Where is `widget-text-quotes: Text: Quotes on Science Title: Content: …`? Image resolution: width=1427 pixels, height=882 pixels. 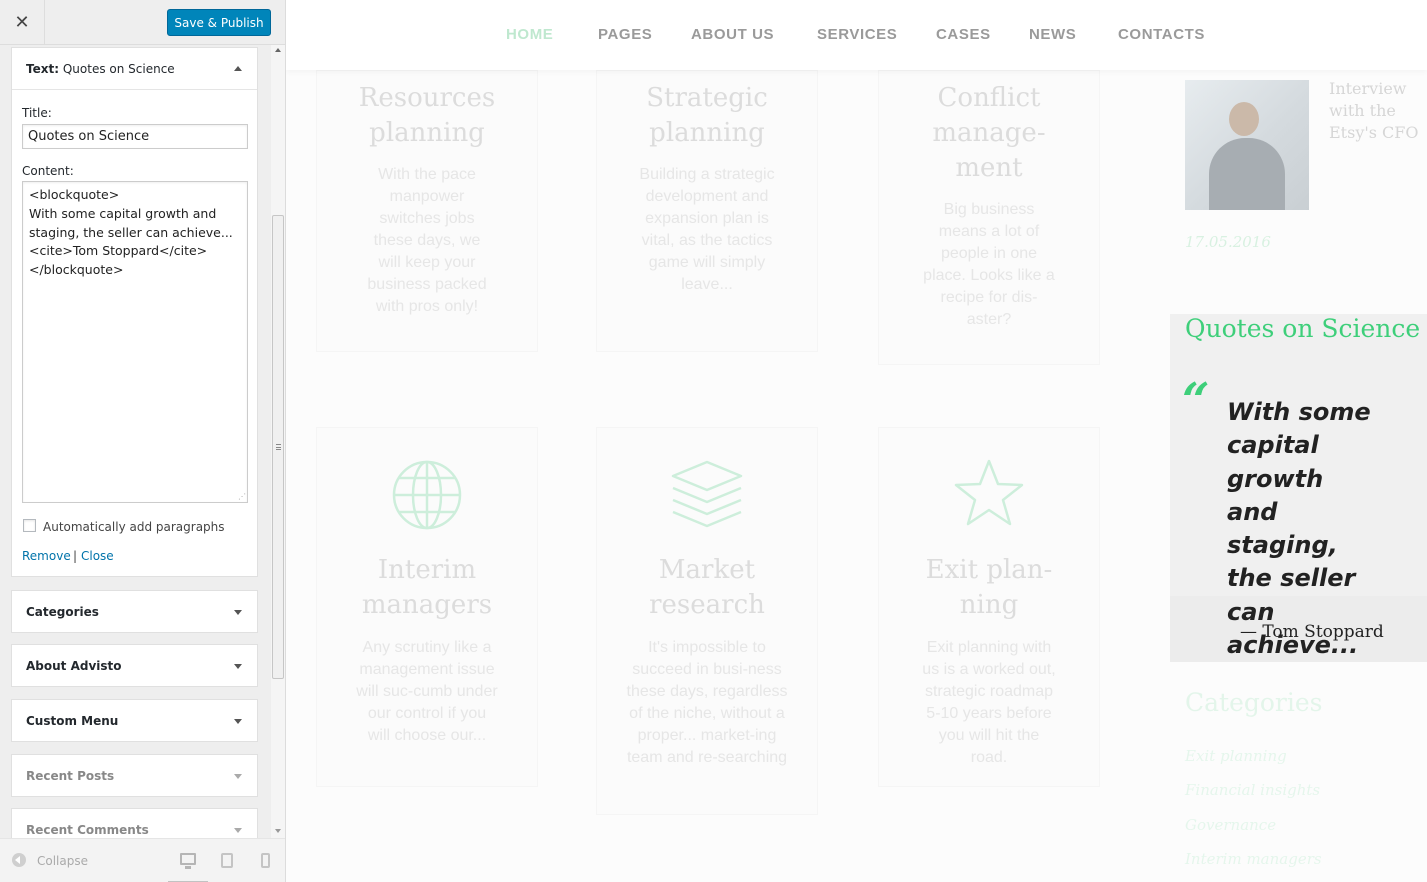 widget-text-quotes: Text: Quotes on Science Title: Content: … is located at coordinates (134, 312).